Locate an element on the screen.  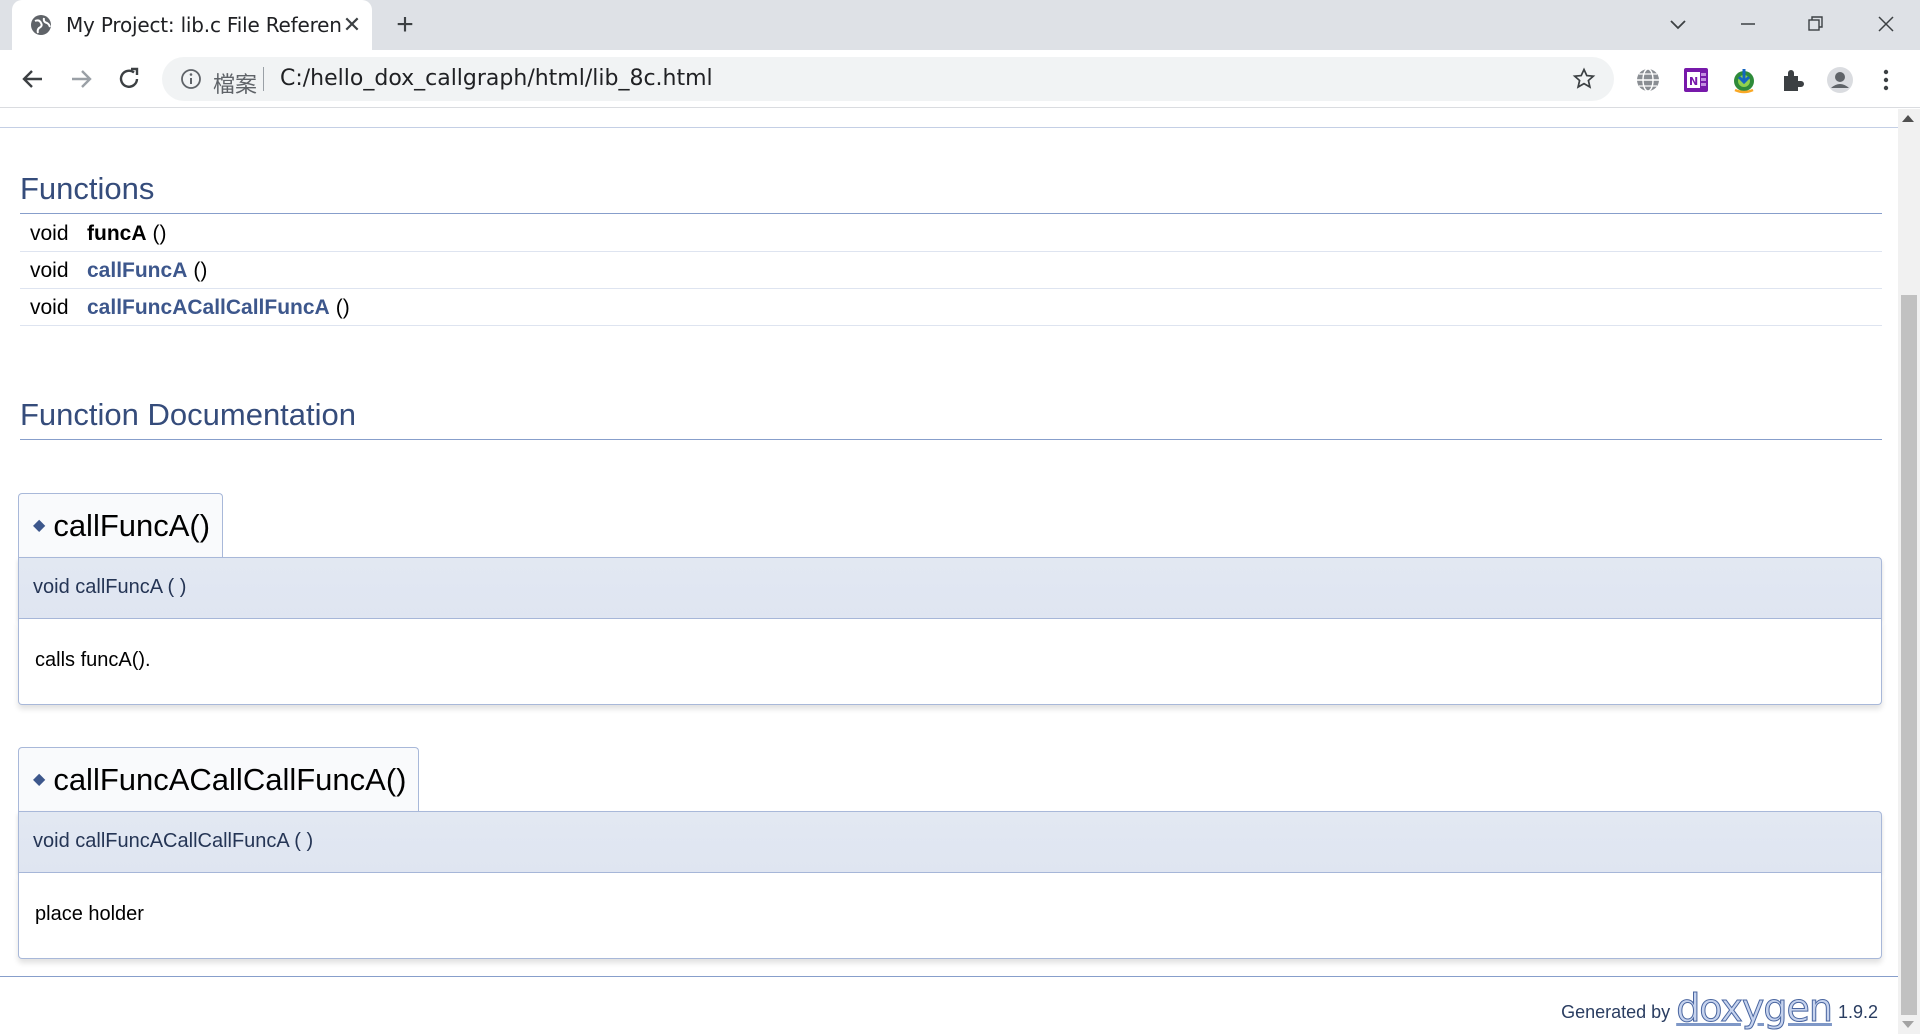
vertical-scrollbar is located at coordinates (1909, 571).